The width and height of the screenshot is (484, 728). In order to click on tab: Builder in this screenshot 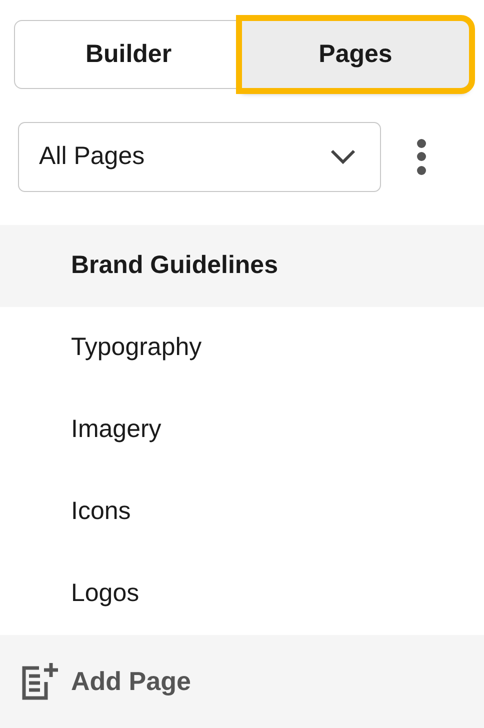, I will do `click(128, 54)`.